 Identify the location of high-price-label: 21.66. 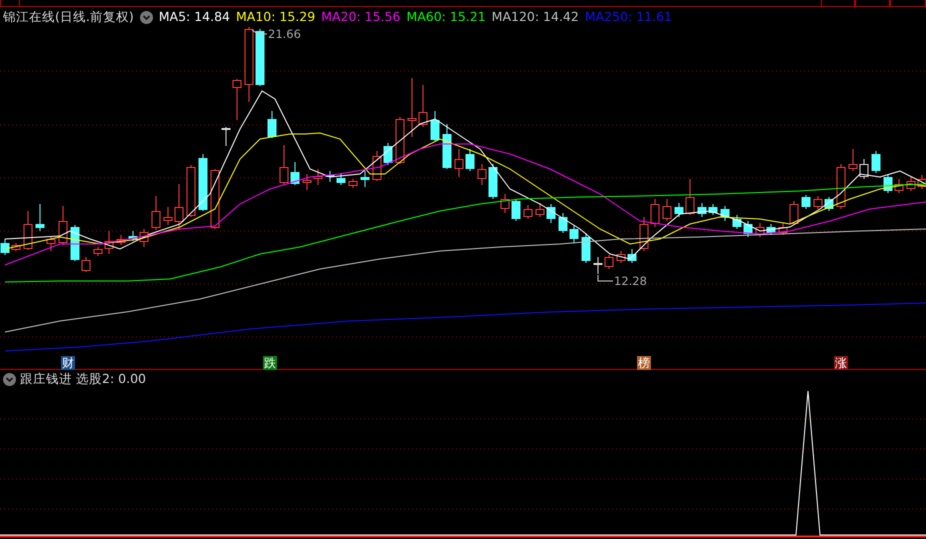
(284, 34).